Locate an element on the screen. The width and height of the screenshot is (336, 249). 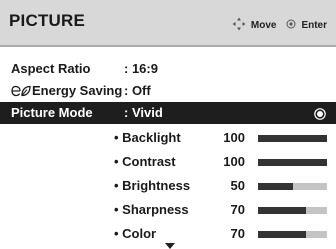
brightness-label: • Brightness is located at coordinates (152, 185).